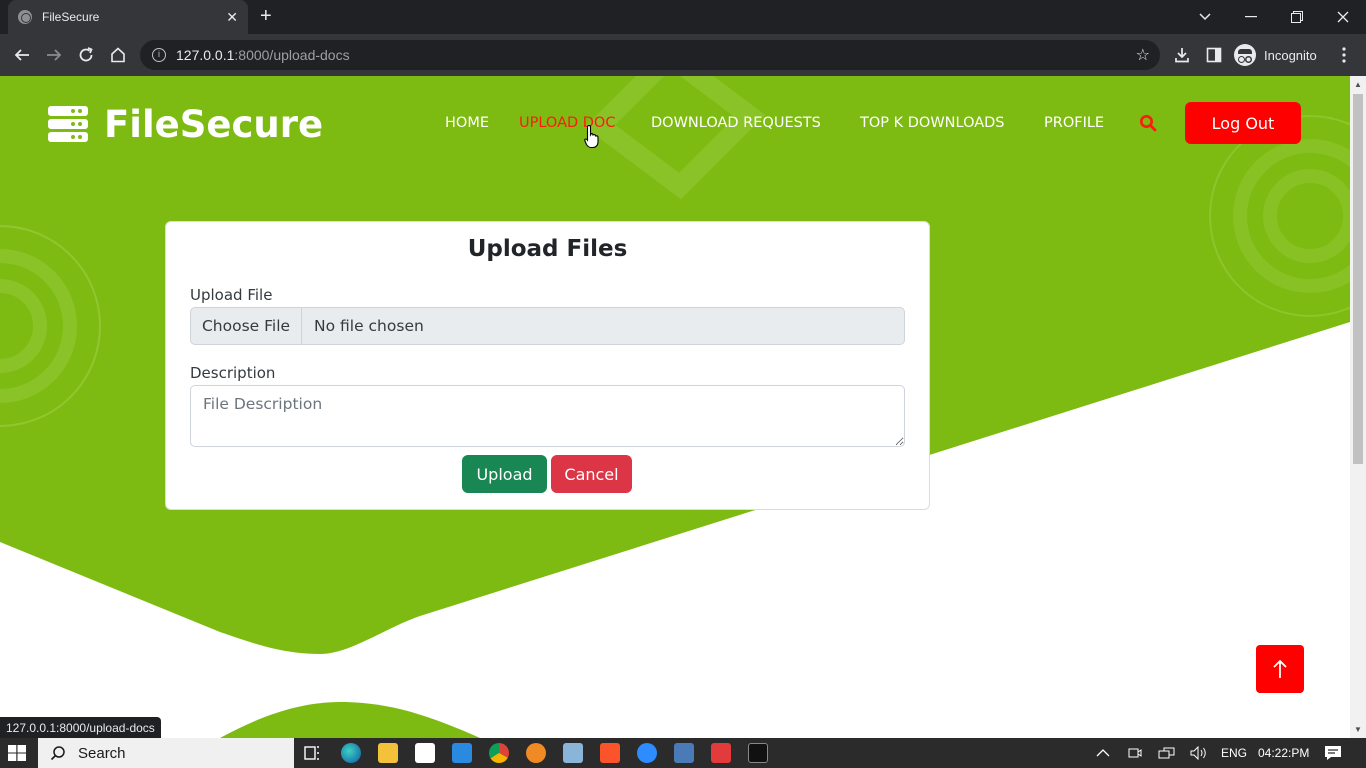  I want to click on vscode-icon, so click(462, 753).